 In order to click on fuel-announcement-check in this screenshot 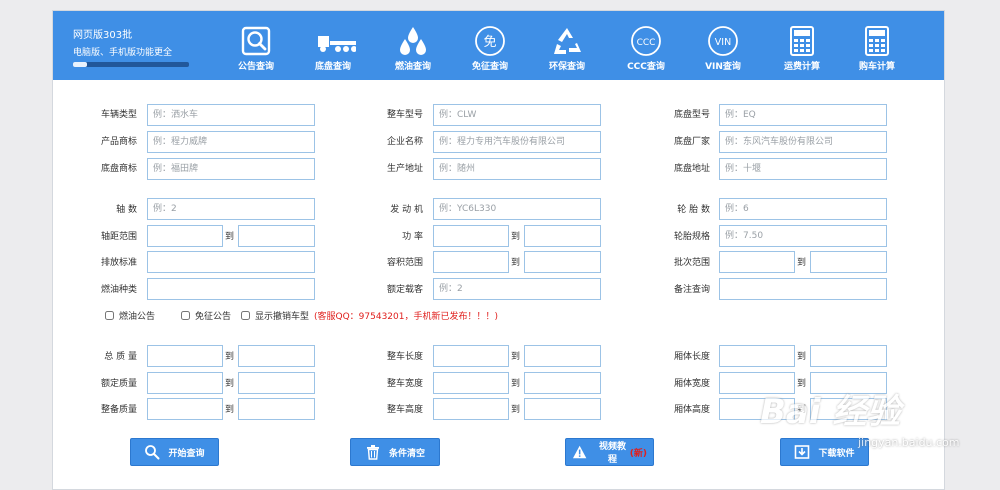, I will do `click(109, 315)`.